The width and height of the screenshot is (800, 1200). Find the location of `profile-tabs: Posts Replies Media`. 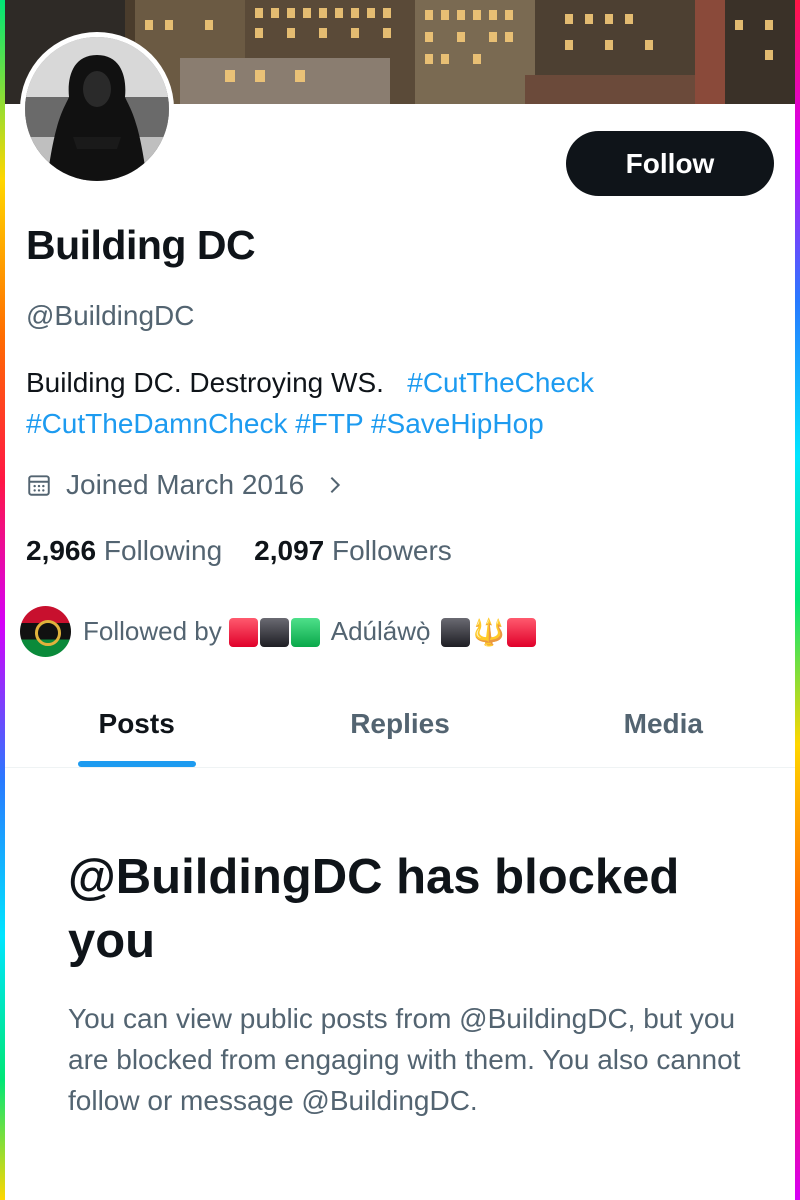

profile-tabs: Posts Replies Media is located at coordinates (400, 724).